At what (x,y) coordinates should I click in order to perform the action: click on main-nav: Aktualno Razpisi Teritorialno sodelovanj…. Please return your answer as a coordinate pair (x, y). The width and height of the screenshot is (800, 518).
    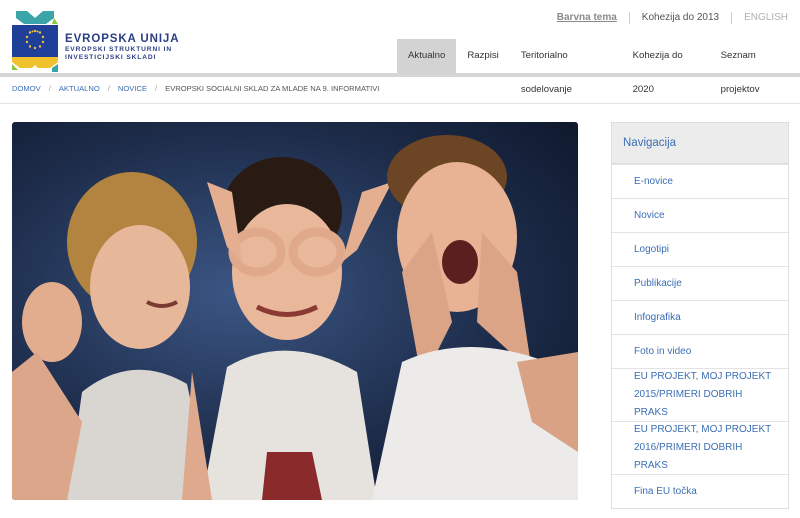
    Looking at the image, I should click on (598, 67).